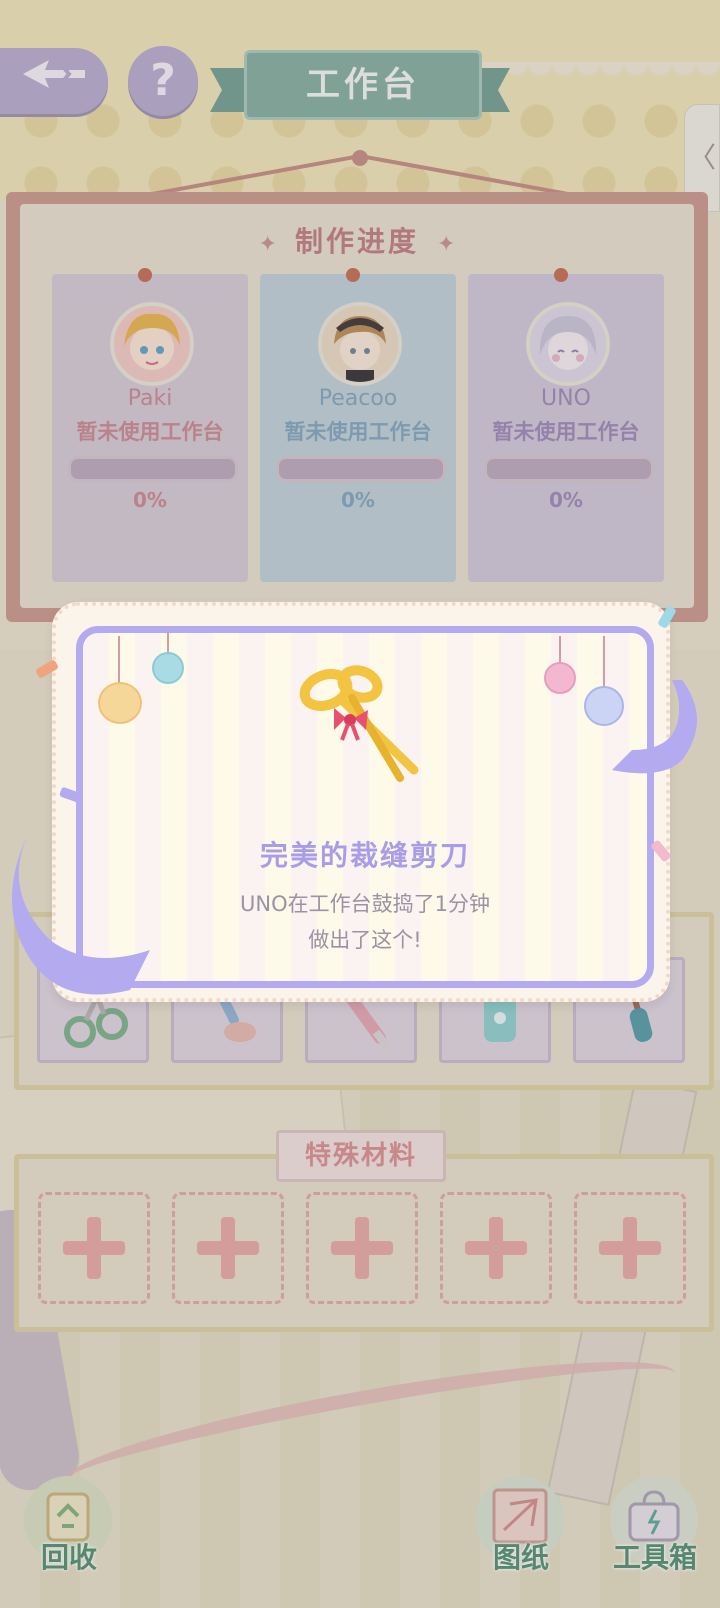 Image resolution: width=720 pixels, height=1608 pixels. What do you see at coordinates (654, 727) in the screenshot?
I see `purple-ribbon-decoration` at bounding box center [654, 727].